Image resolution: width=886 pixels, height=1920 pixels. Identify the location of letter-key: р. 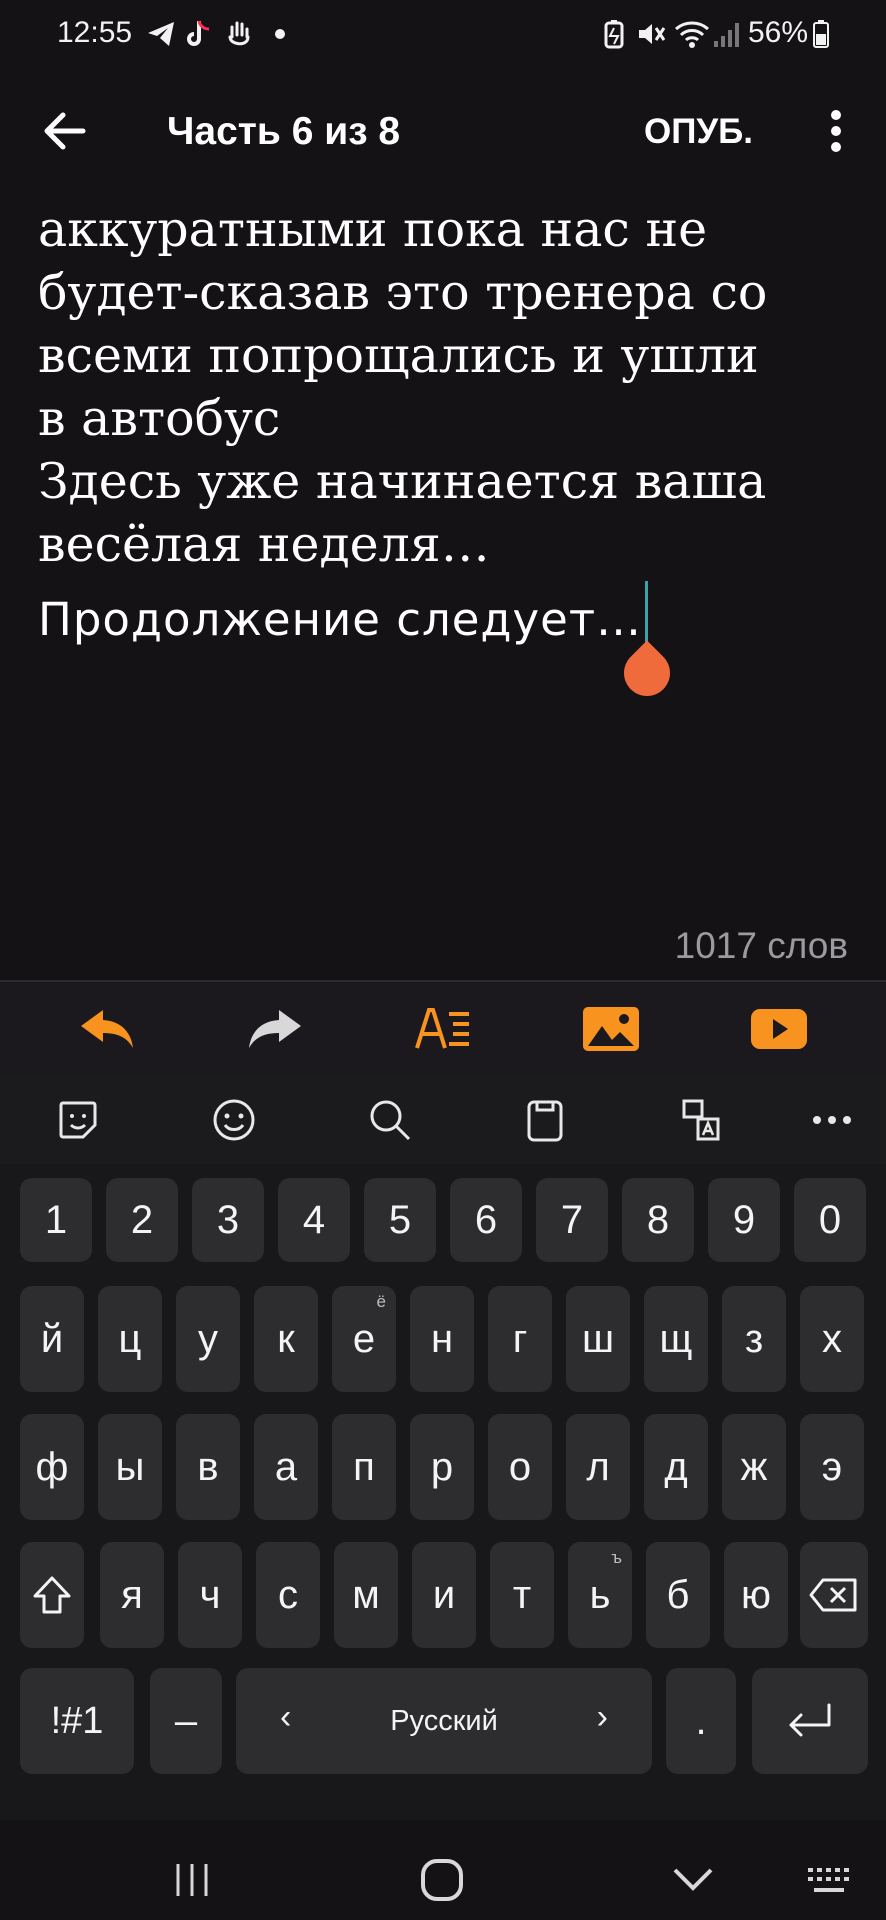
(442, 1467).